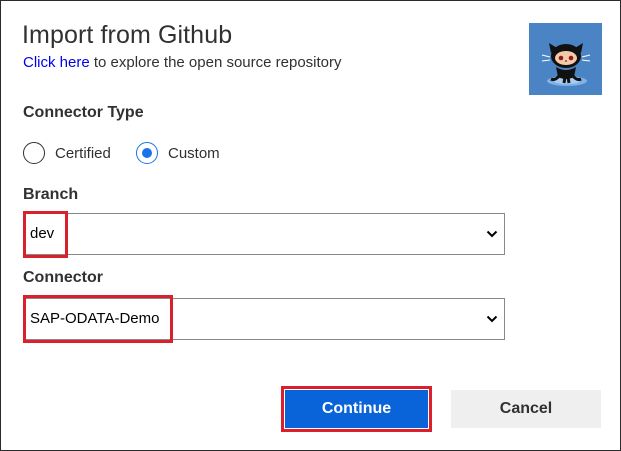  What do you see at coordinates (566, 64) in the screenshot?
I see `github-octocat-icon` at bounding box center [566, 64].